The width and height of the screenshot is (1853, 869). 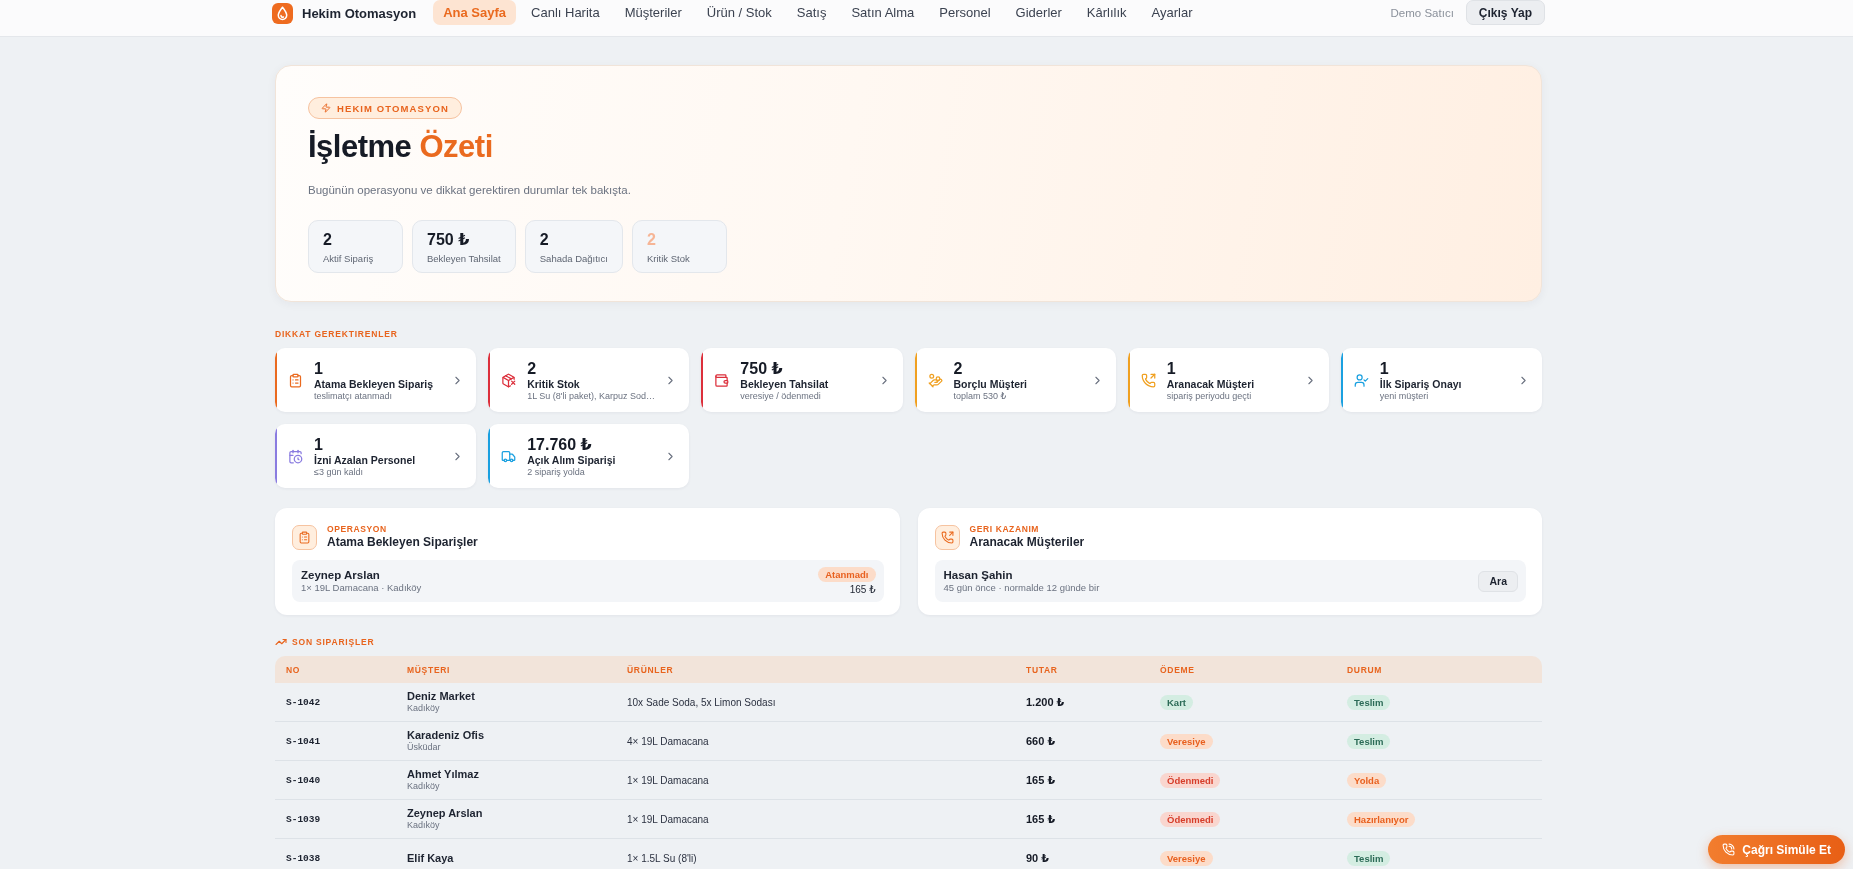 I want to click on order-total: 1.200 ₺, so click(x=1045, y=702).